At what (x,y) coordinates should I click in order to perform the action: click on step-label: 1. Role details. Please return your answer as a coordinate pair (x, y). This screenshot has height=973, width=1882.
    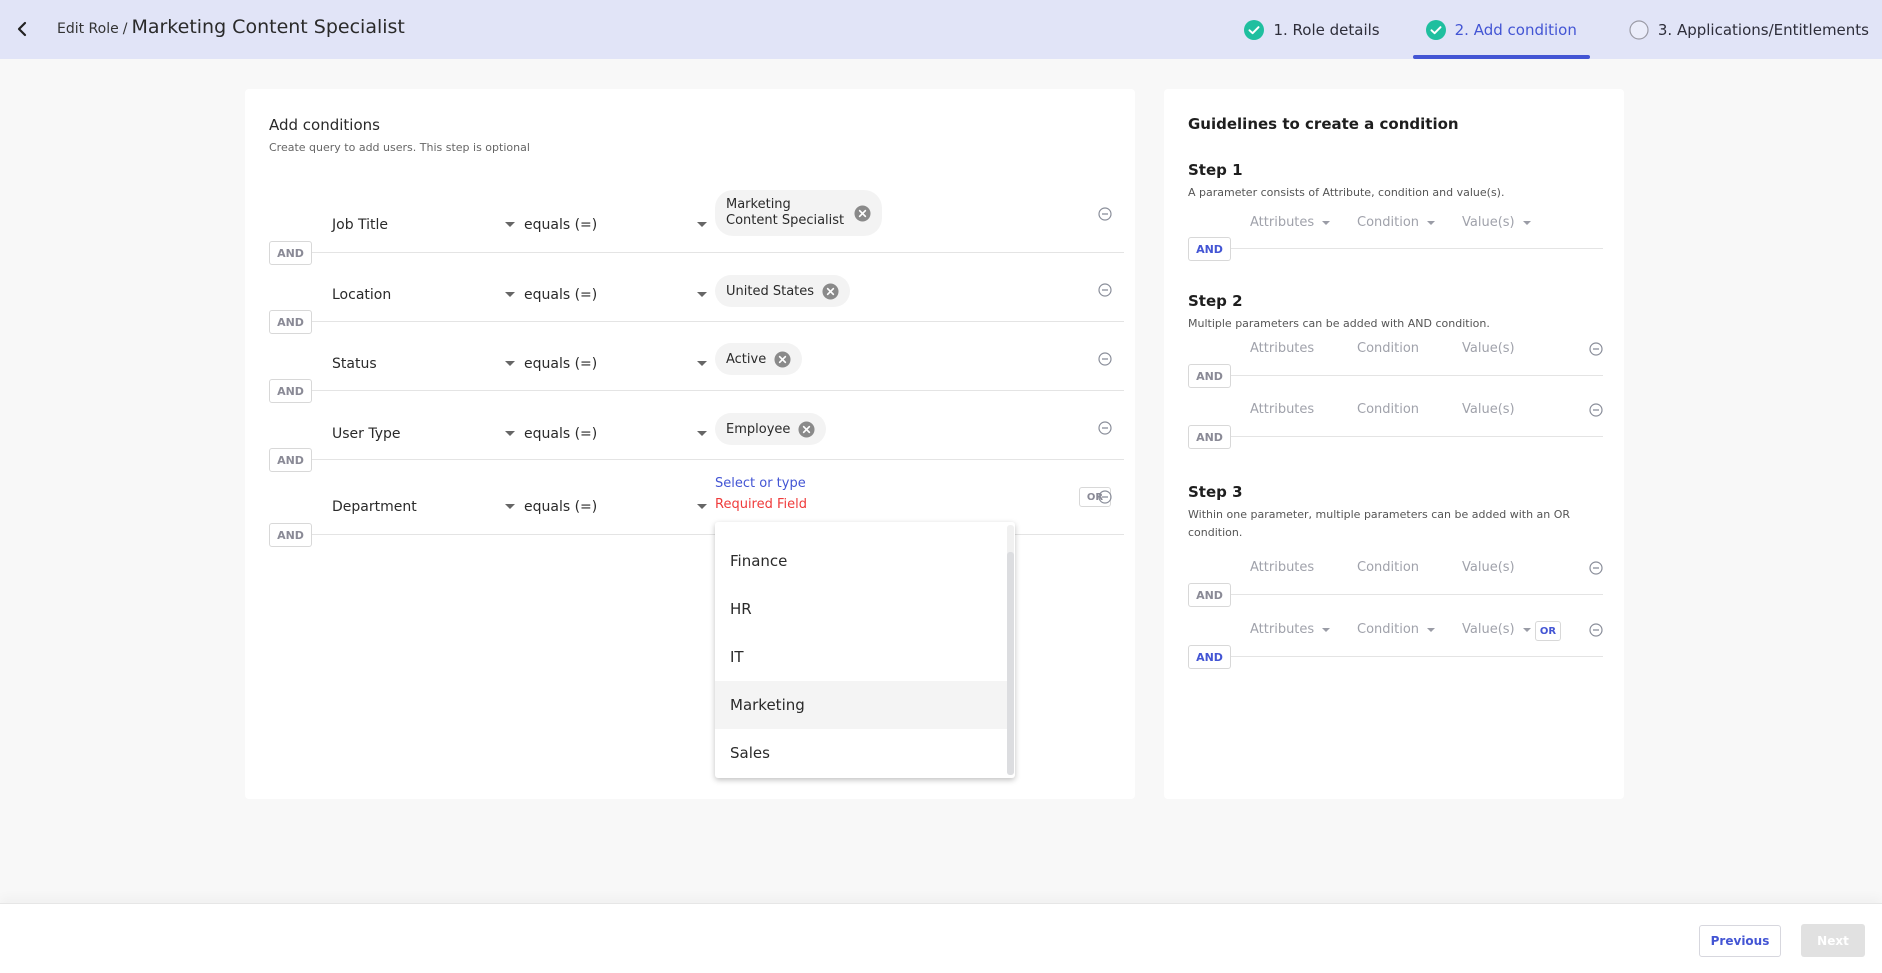
    Looking at the image, I should click on (1326, 29).